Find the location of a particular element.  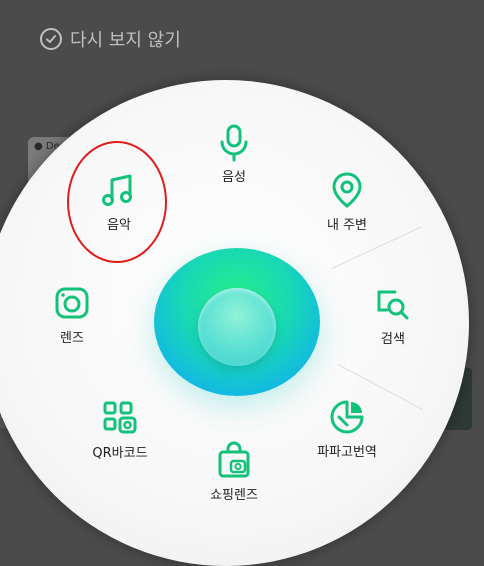

menu-item-label: QR바코드 is located at coordinates (120, 453).